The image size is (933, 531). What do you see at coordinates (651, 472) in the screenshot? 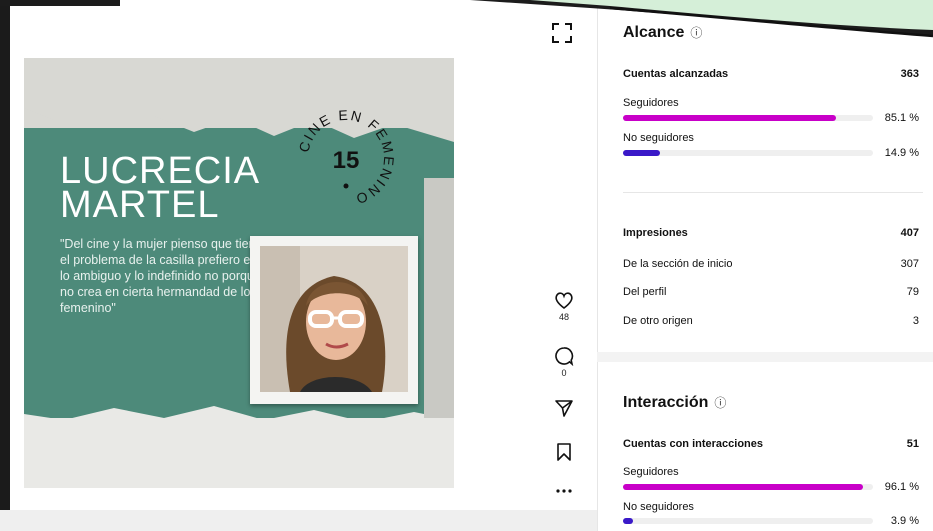
I see `interaction-followers-label: Seguidores` at bounding box center [651, 472].